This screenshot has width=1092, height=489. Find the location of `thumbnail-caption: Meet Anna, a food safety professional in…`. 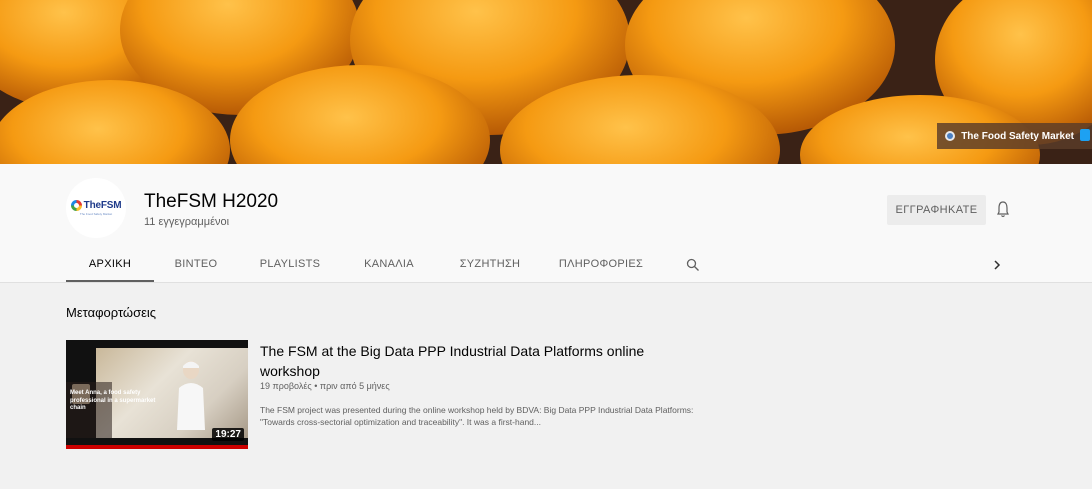

thumbnail-caption: Meet Anna, a food safety professional in… is located at coordinates (113, 400).